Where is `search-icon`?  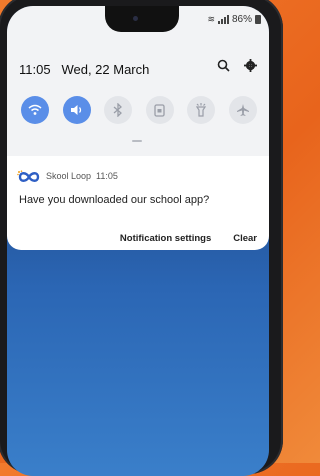
search-icon is located at coordinates (223, 67).